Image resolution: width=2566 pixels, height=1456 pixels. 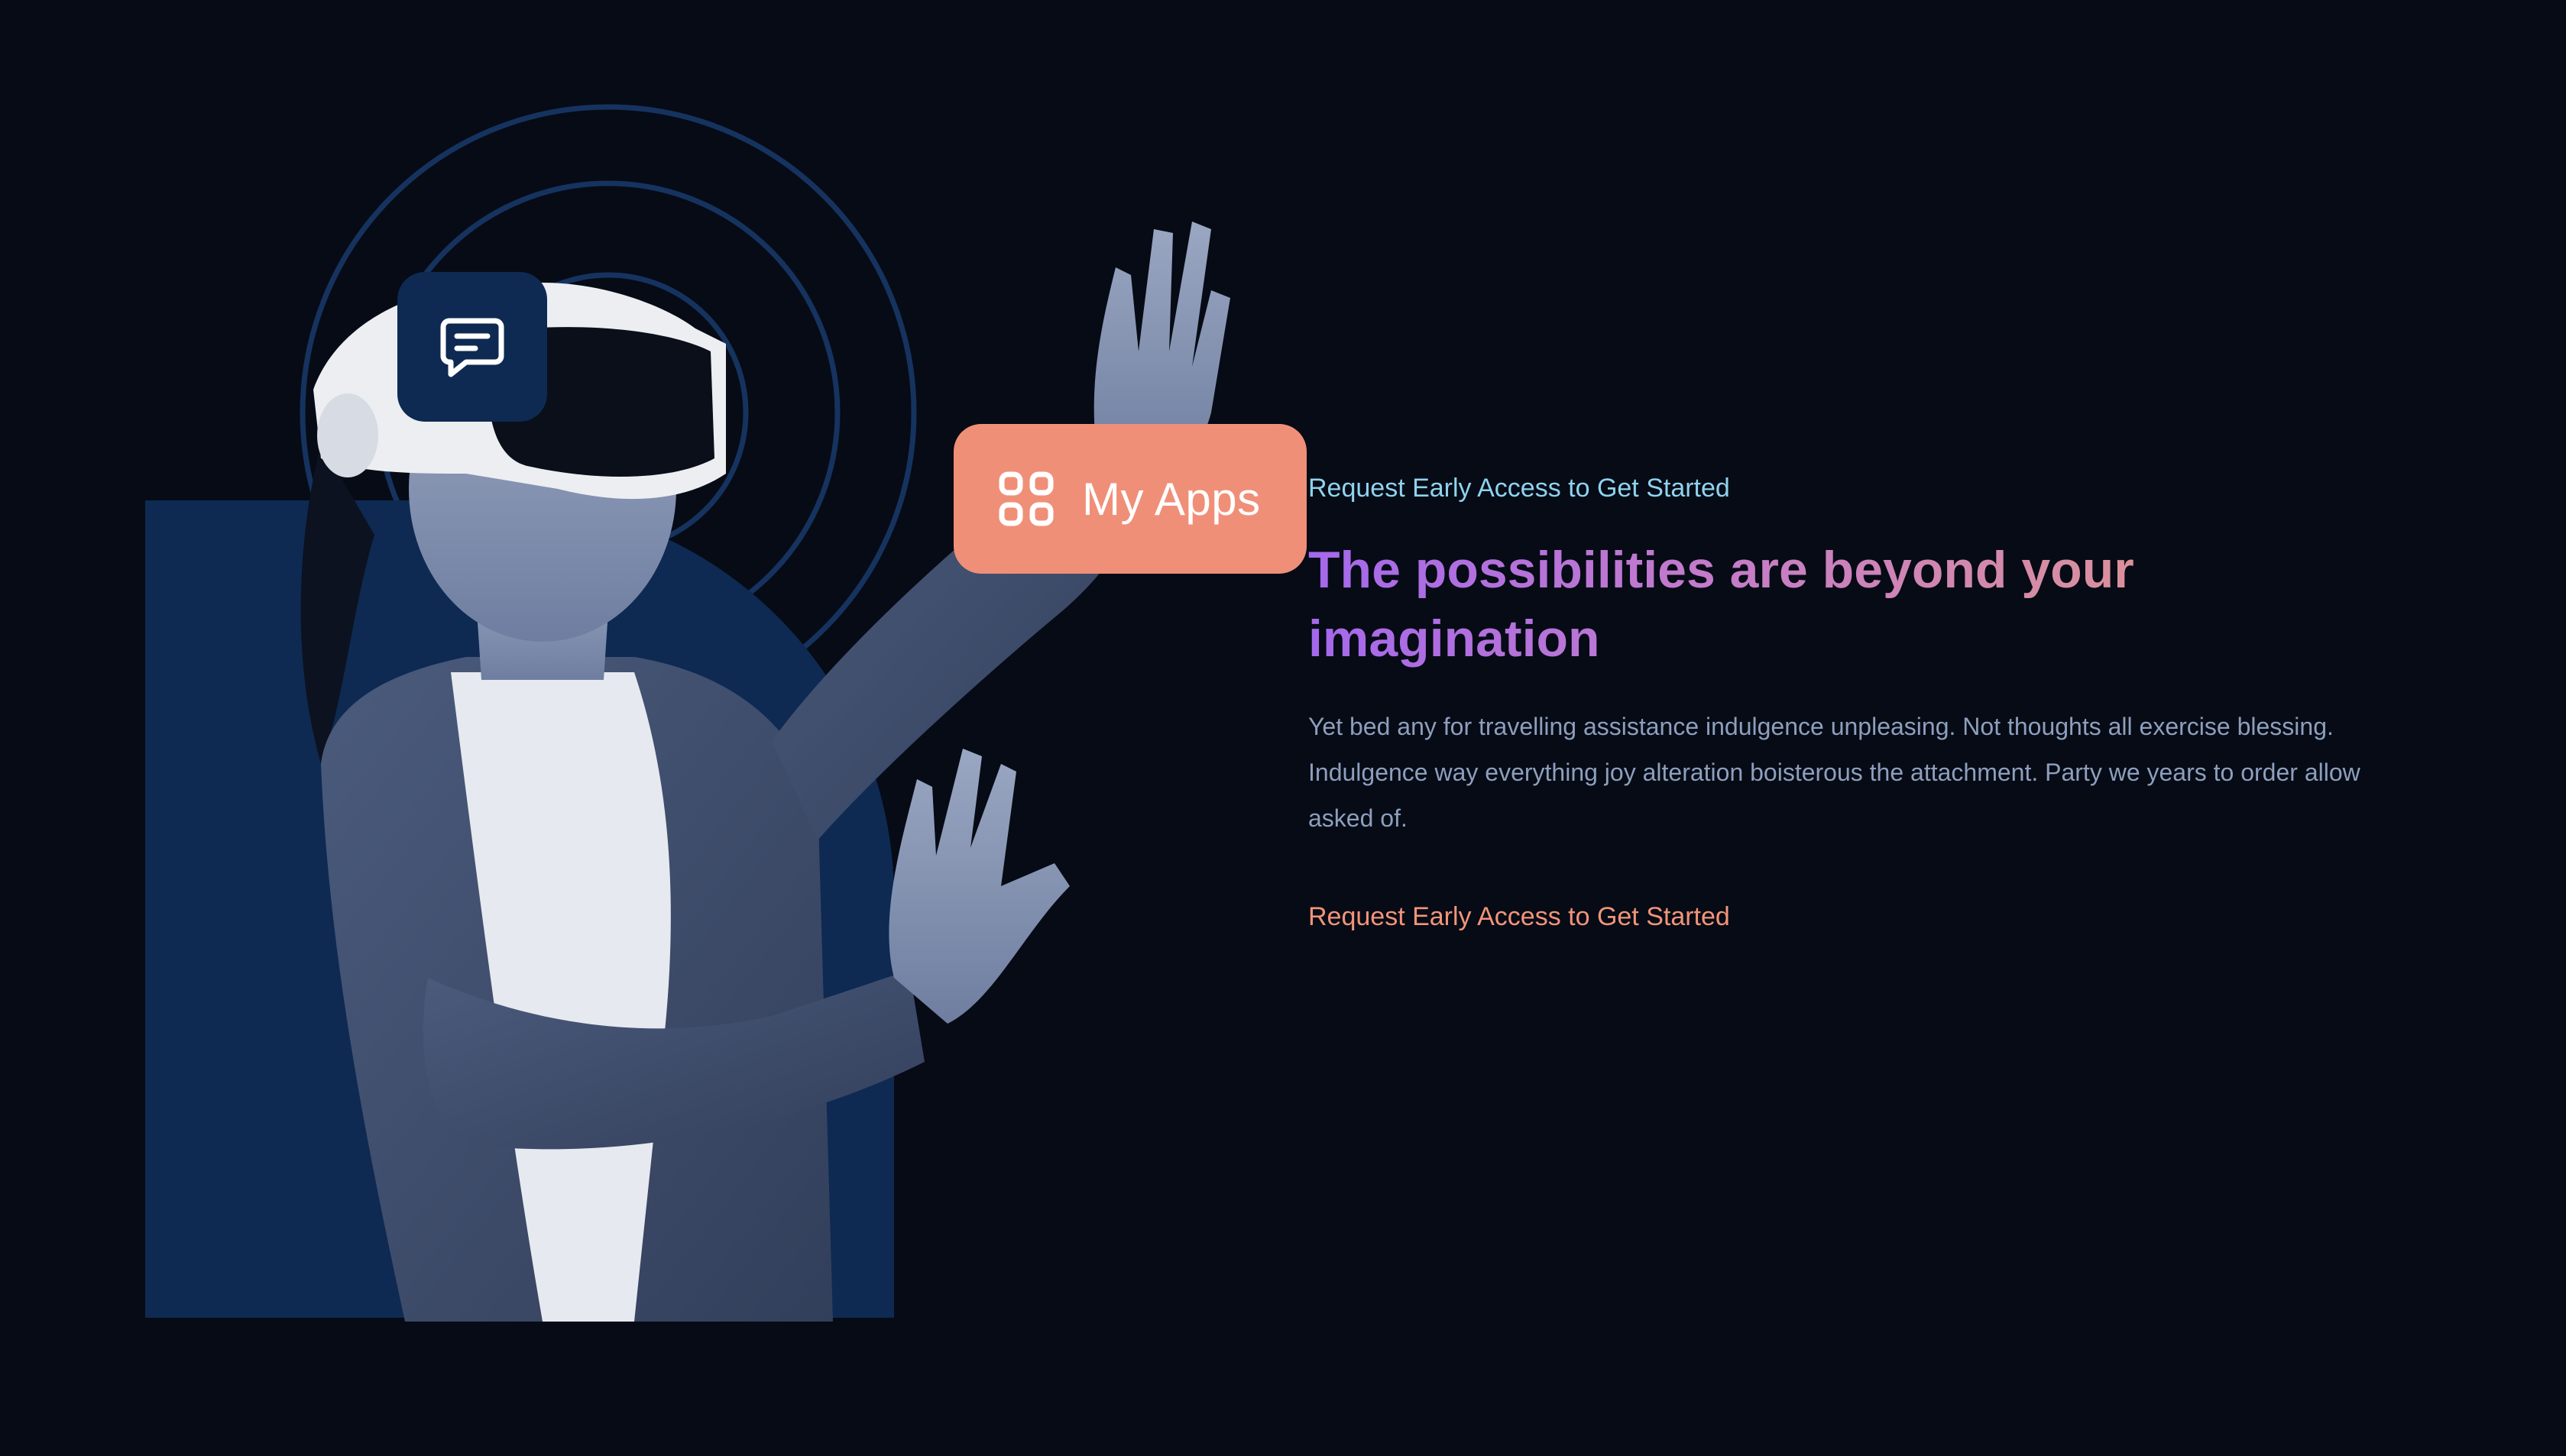 I want to click on eyebrow-text: Request Early Access to Get Started, so click(x=1519, y=488).